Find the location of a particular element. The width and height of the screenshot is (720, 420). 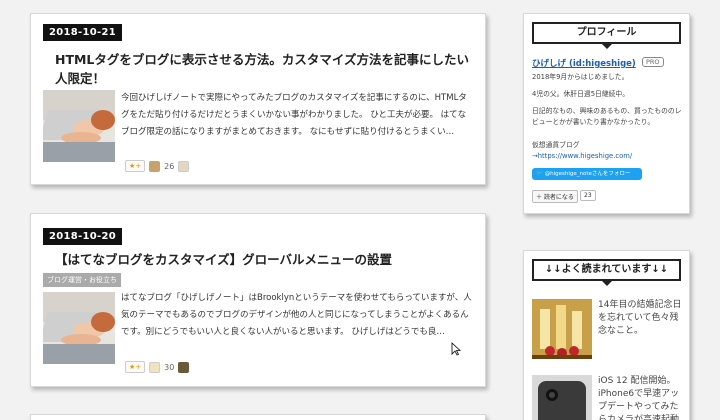

profile-text: 4児の父。休肝日週5日継続中。 is located at coordinates (581, 94).